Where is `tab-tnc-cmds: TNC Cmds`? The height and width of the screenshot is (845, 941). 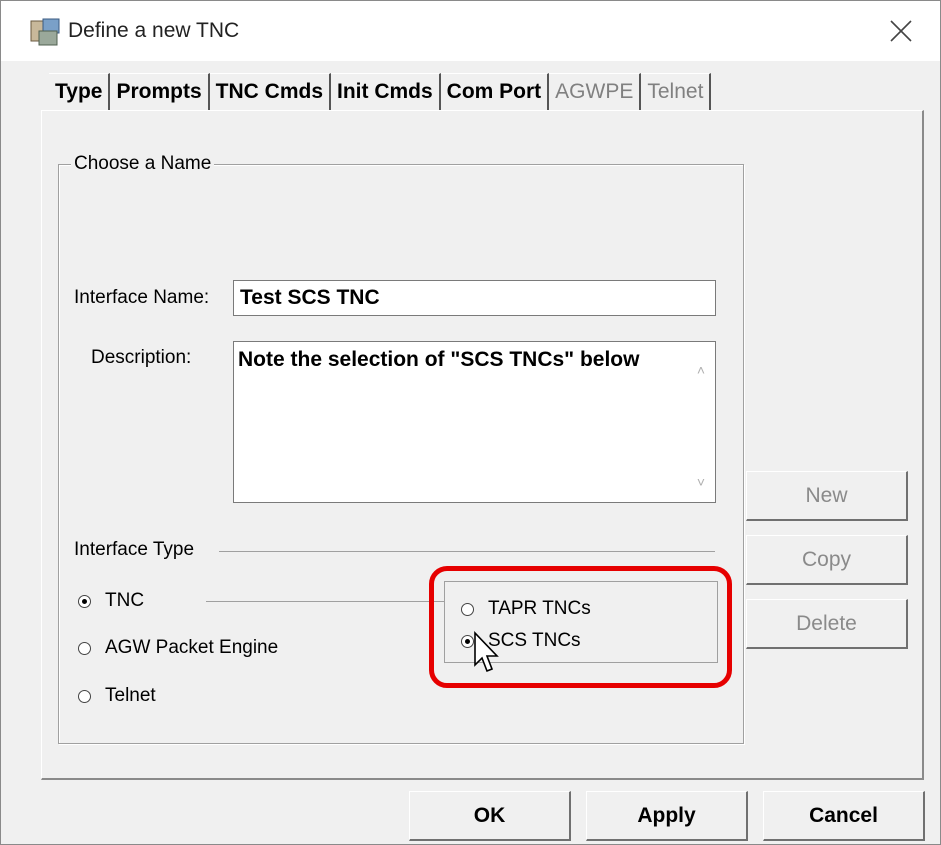 tab-tnc-cmds: TNC Cmds is located at coordinates (270, 91).